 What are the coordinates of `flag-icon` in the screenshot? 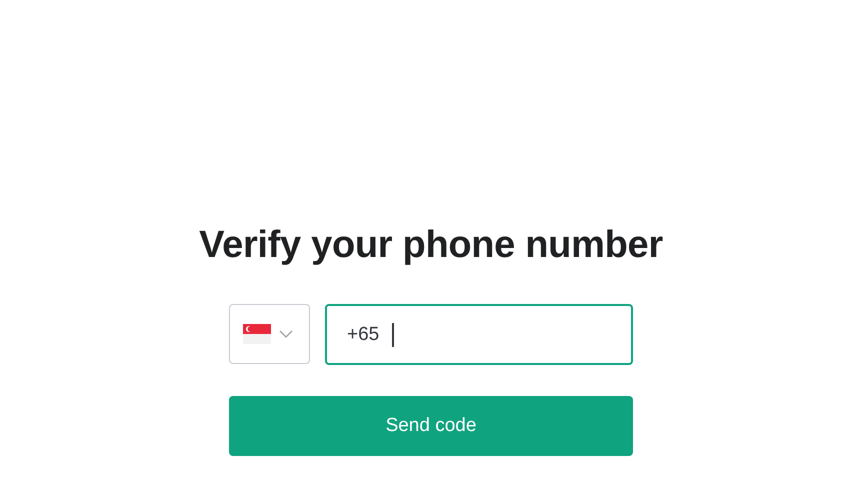 It's located at (257, 334).